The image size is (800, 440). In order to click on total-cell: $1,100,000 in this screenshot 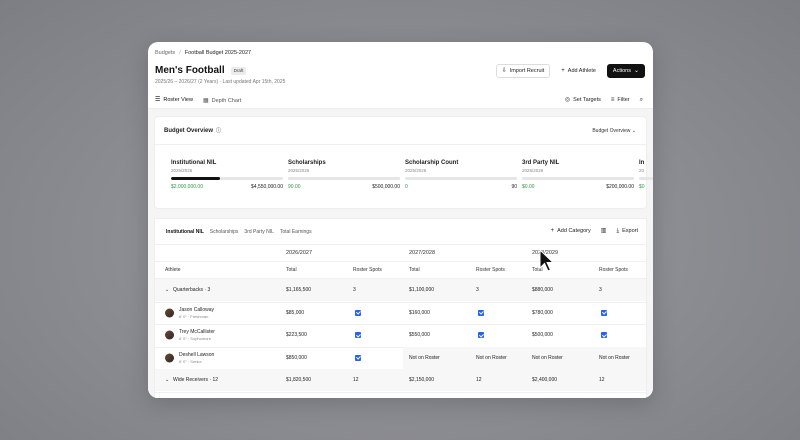, I will do `click(422, 290)`.